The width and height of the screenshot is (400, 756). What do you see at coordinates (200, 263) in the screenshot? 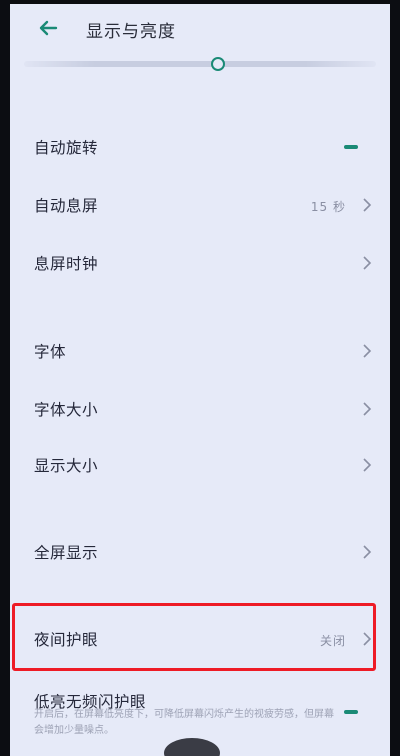
I see `sleep-clock-row: 息屏时钟` at bounding box center [200, 263].